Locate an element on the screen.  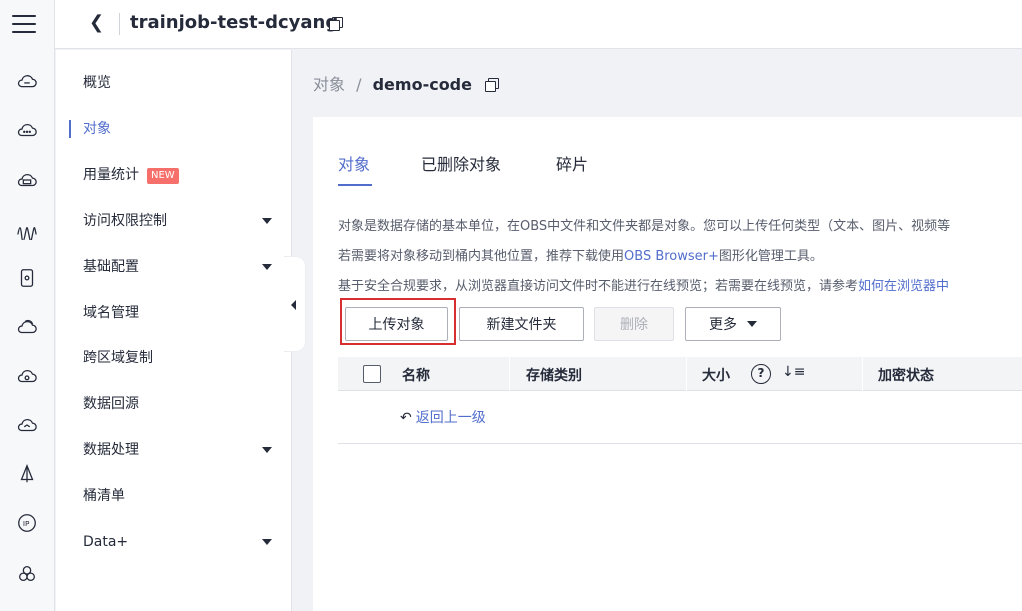
more-button: 更多 is located at coordinates (733, 324).